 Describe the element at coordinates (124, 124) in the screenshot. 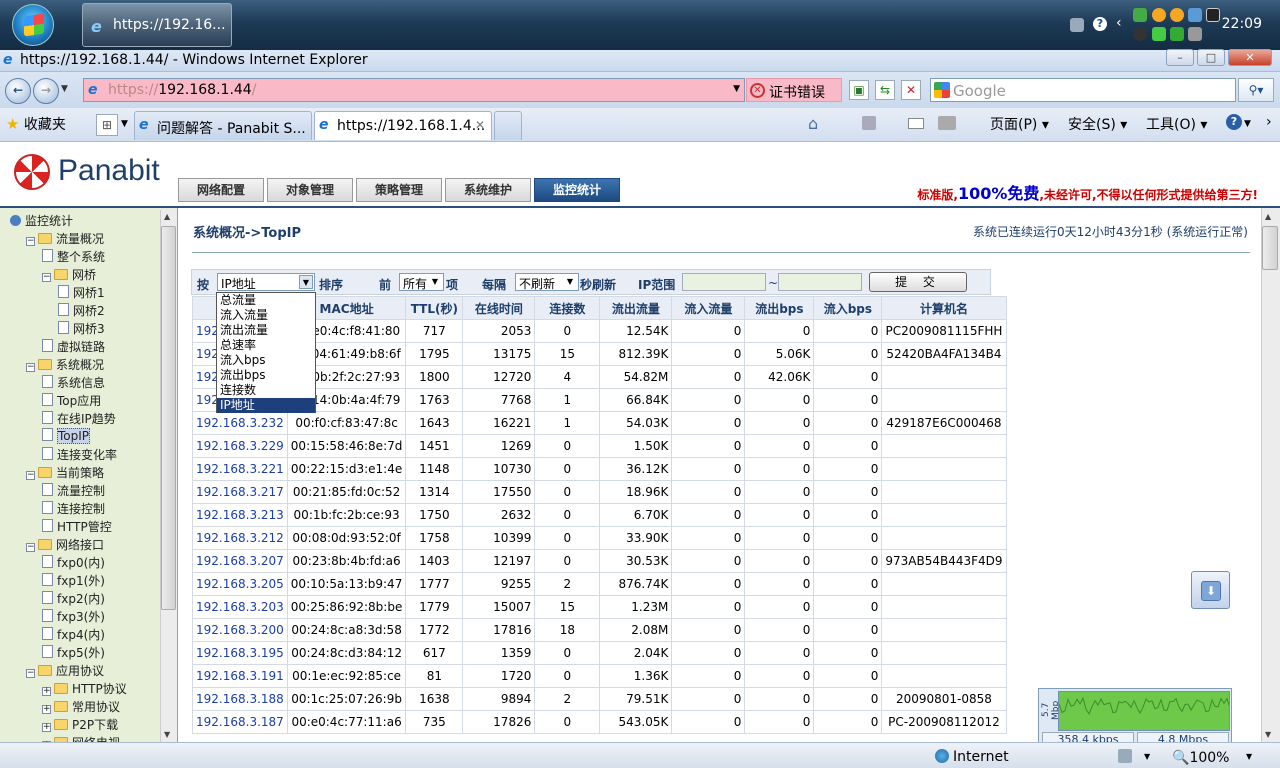

I see `tab-list-dropdown-icon: ▼` at that location.